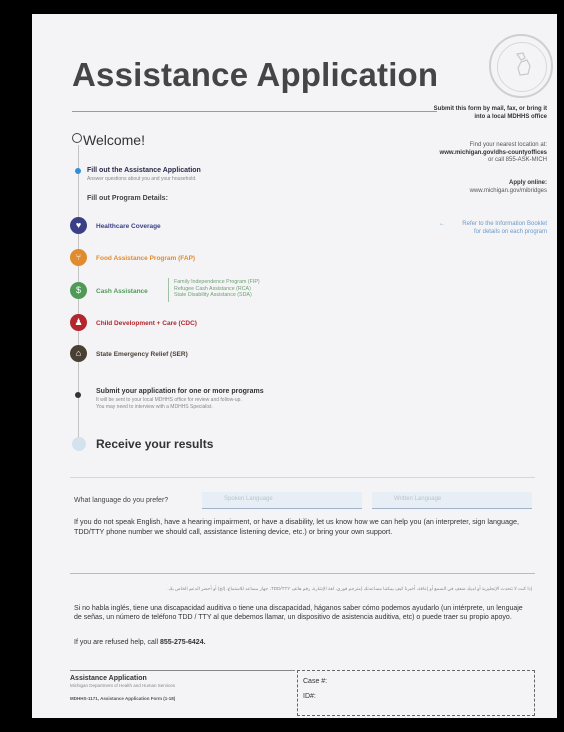 This screenshot has height=732, width=564. What do you see at coordinates (315, 681) in the screenshot?
I see `case-number-label: Case #:` at bounding box center [315, 681].